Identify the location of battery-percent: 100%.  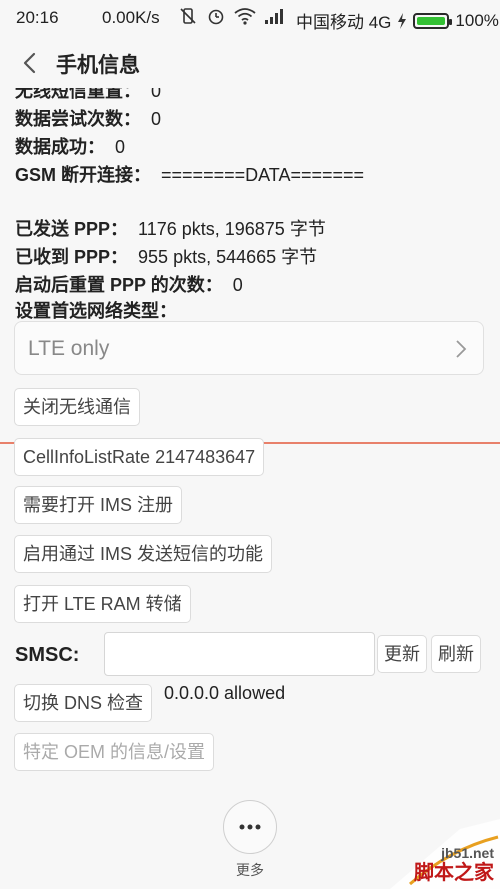
(477, 20).